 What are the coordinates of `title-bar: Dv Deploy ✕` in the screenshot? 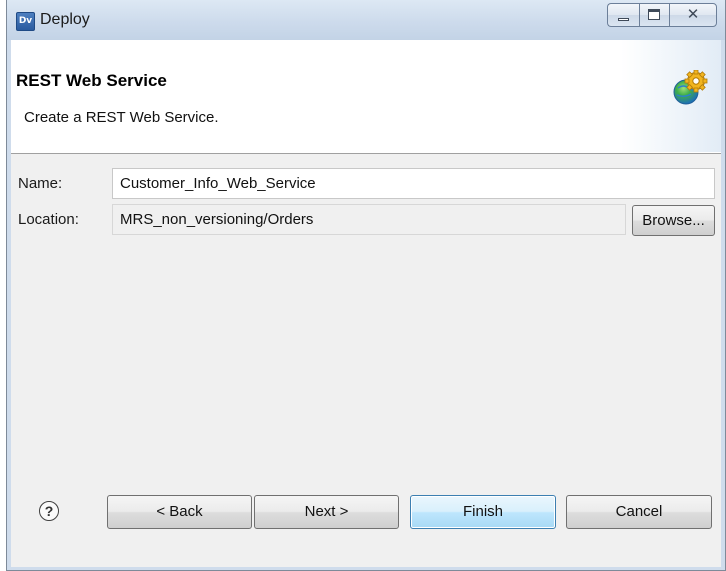 It's located at (366, 20).